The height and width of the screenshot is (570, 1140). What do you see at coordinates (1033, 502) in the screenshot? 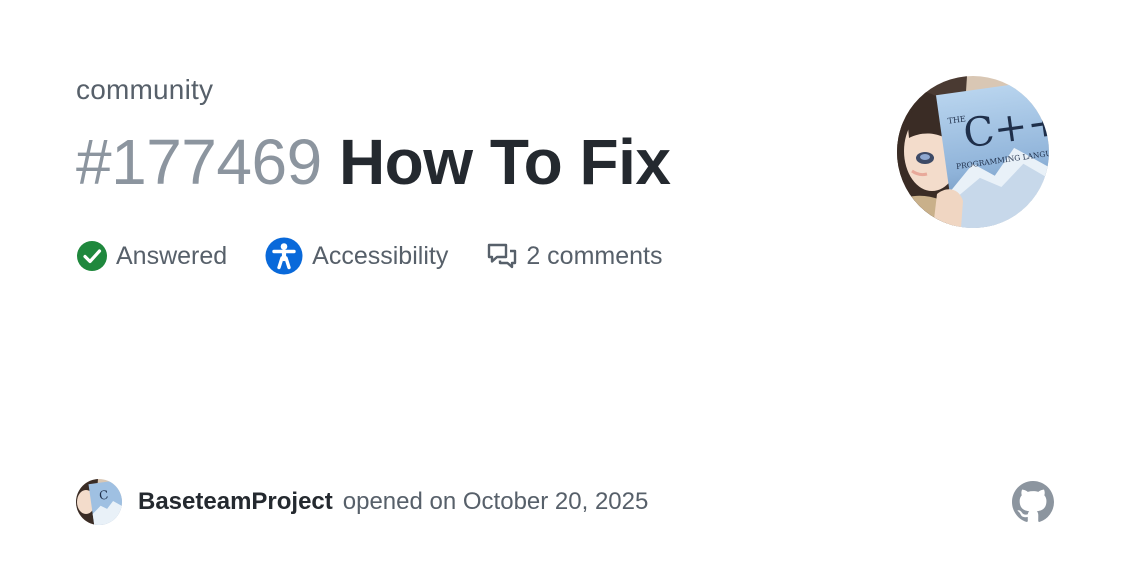
I see `github-mark-icon` at bounding box center [1033, 502].